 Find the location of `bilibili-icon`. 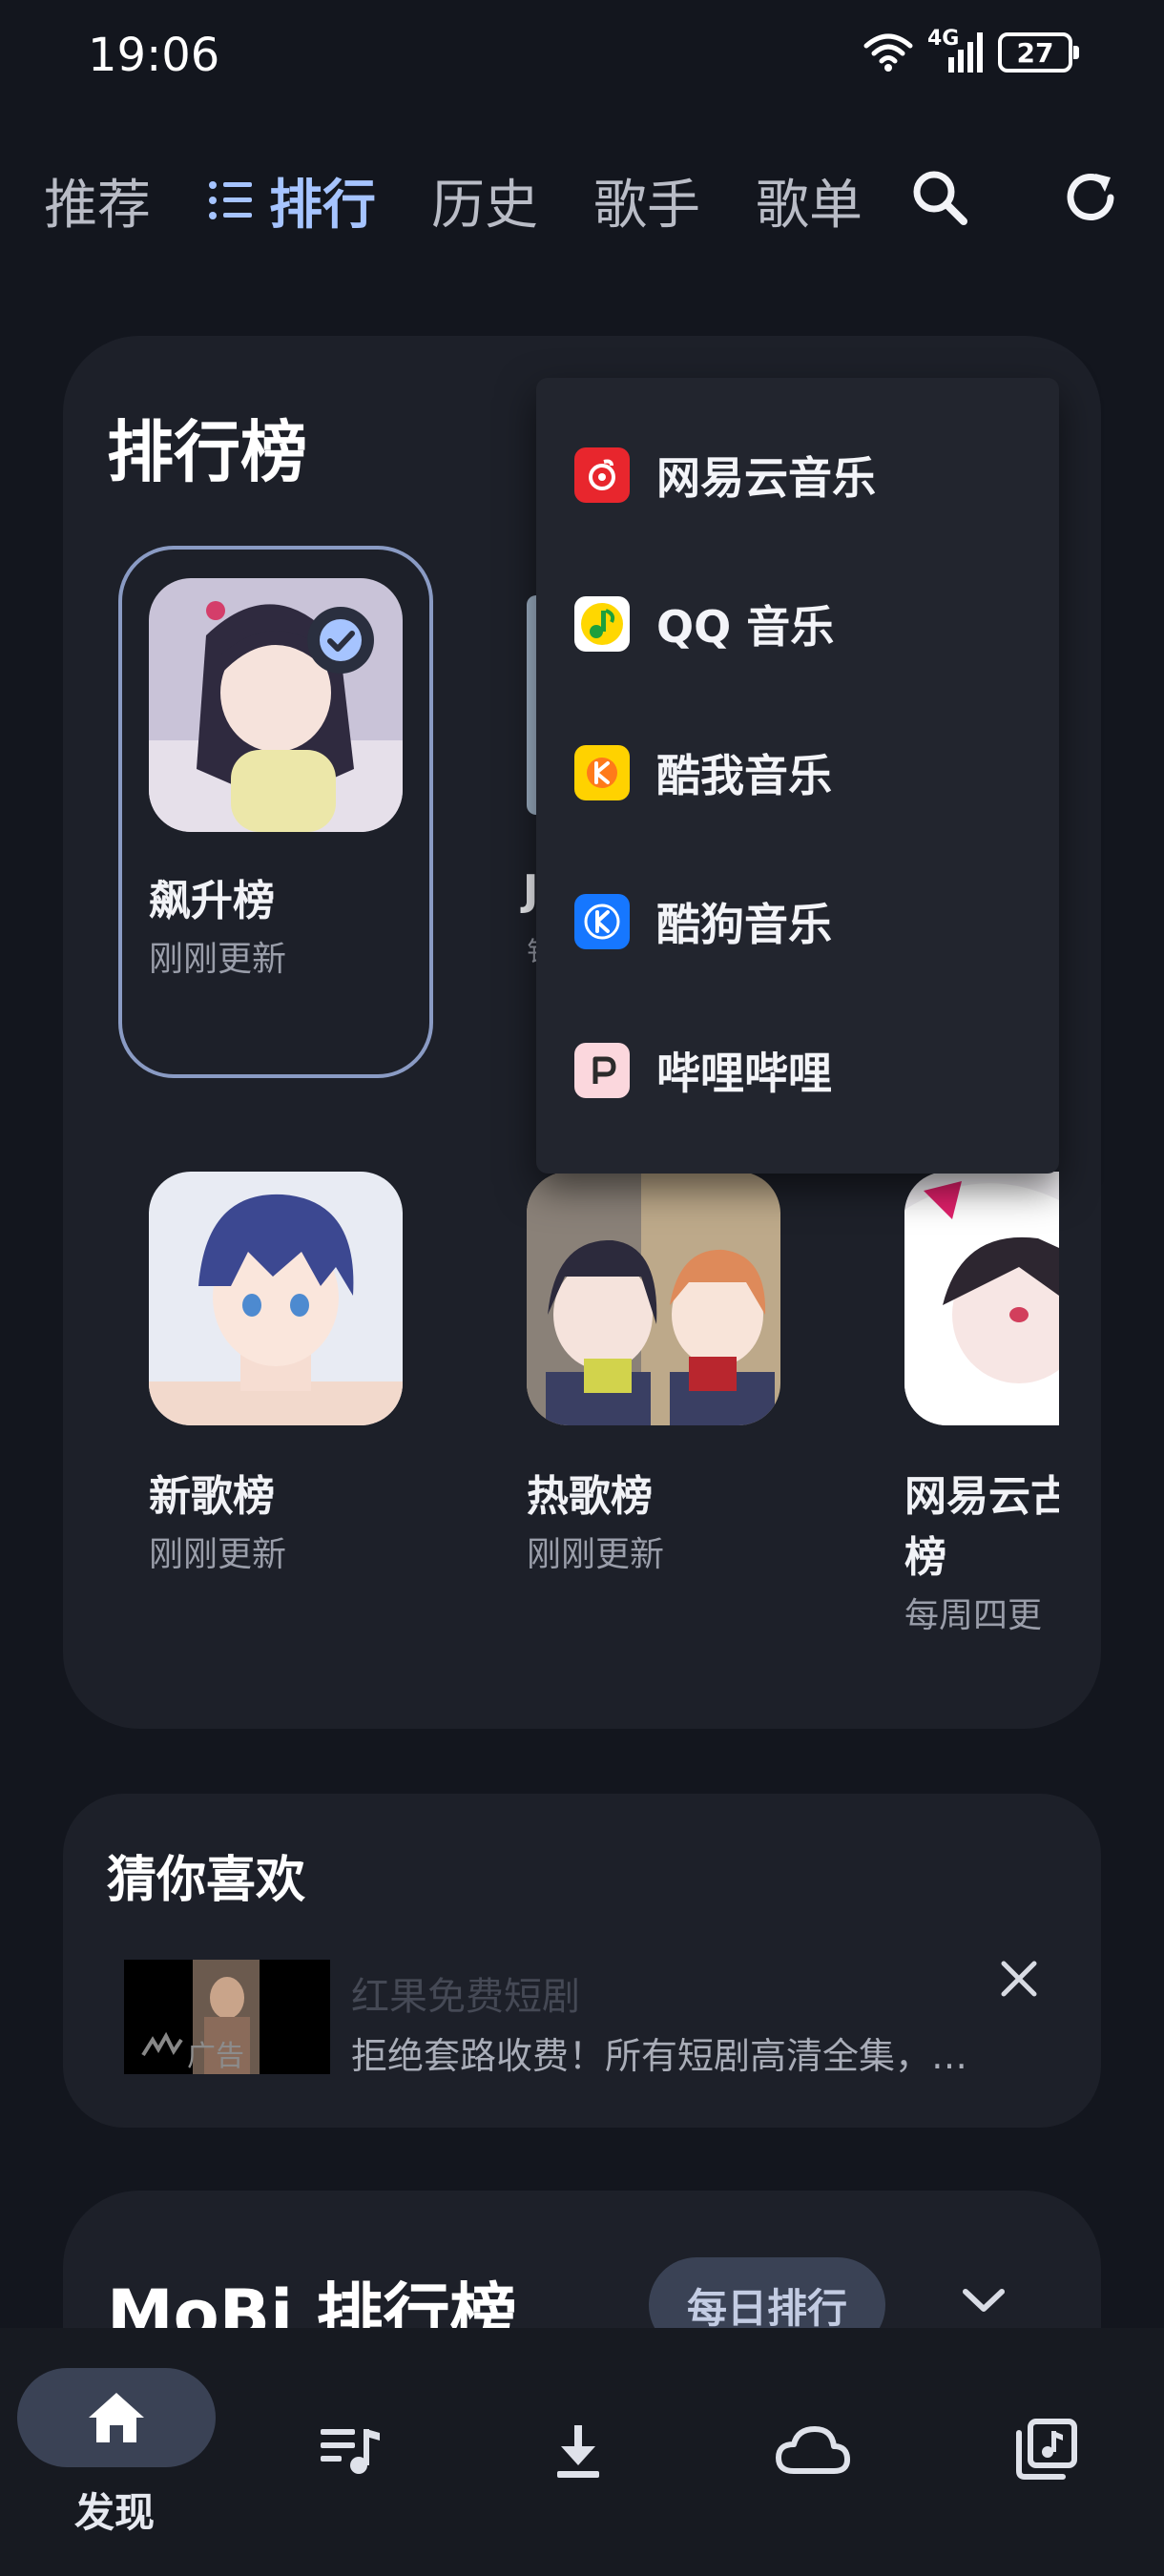

bilibili-icon is located at coordinates (602, 1070).